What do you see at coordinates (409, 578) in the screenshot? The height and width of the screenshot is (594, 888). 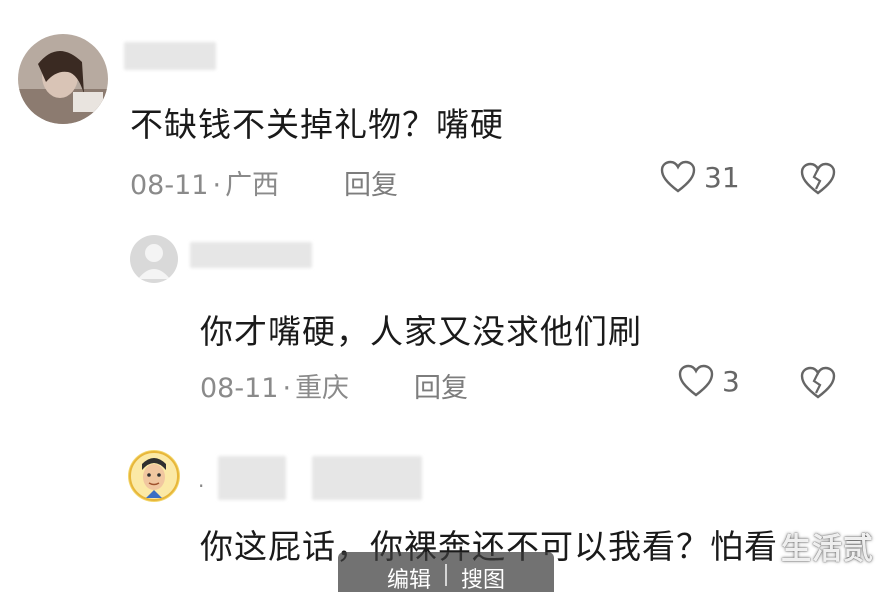 I see `edit-button: 编辑` at bounding box center [409, 578].